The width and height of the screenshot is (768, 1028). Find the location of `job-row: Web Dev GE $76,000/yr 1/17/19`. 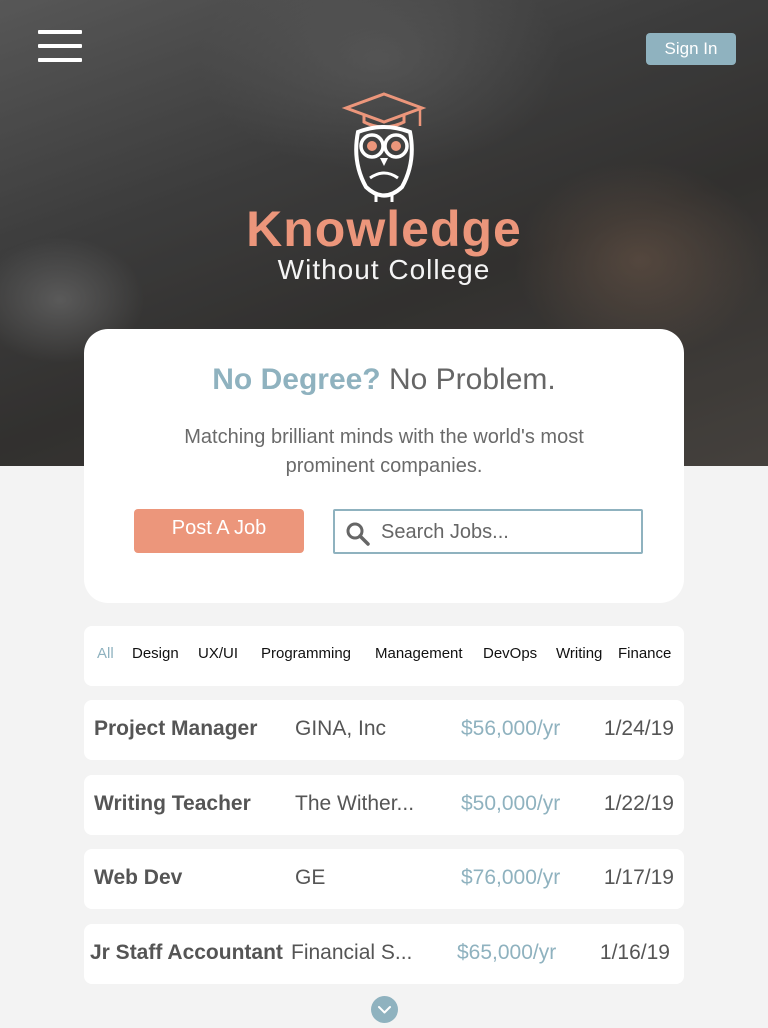

job-row: Web Dev GE $76,000/yr 1/17/19 is located at coordinates (384, 879).